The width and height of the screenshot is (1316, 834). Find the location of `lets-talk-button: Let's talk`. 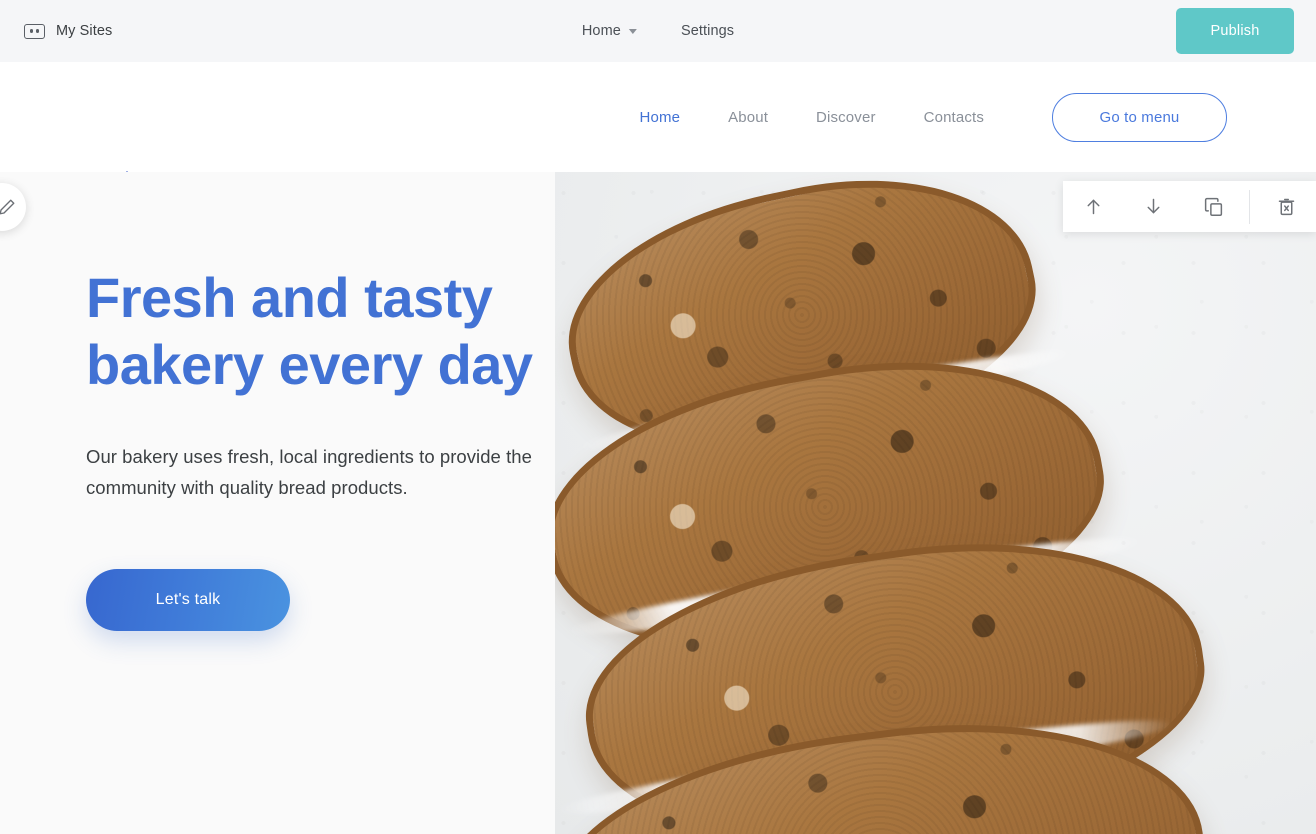

lets-talk-button: Let's talk is located at coordinates (188, 599).